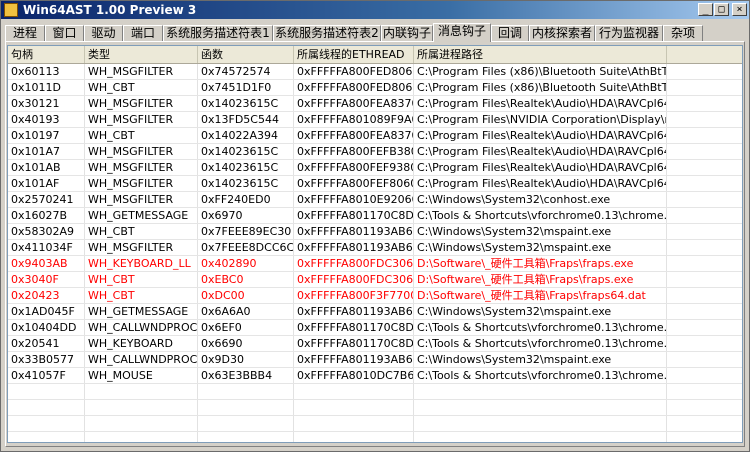 The height and width of the screenshot is (452, 750). I want to click on cell-function: 0xFF240ED0, so click(246, 199).